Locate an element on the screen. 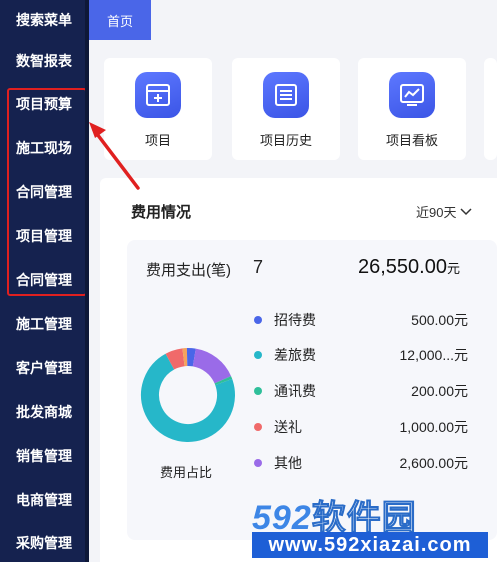 The image size is (497, 562). quick-card-project-dashboard: 项目看板 is located at coordinates (412, 109).